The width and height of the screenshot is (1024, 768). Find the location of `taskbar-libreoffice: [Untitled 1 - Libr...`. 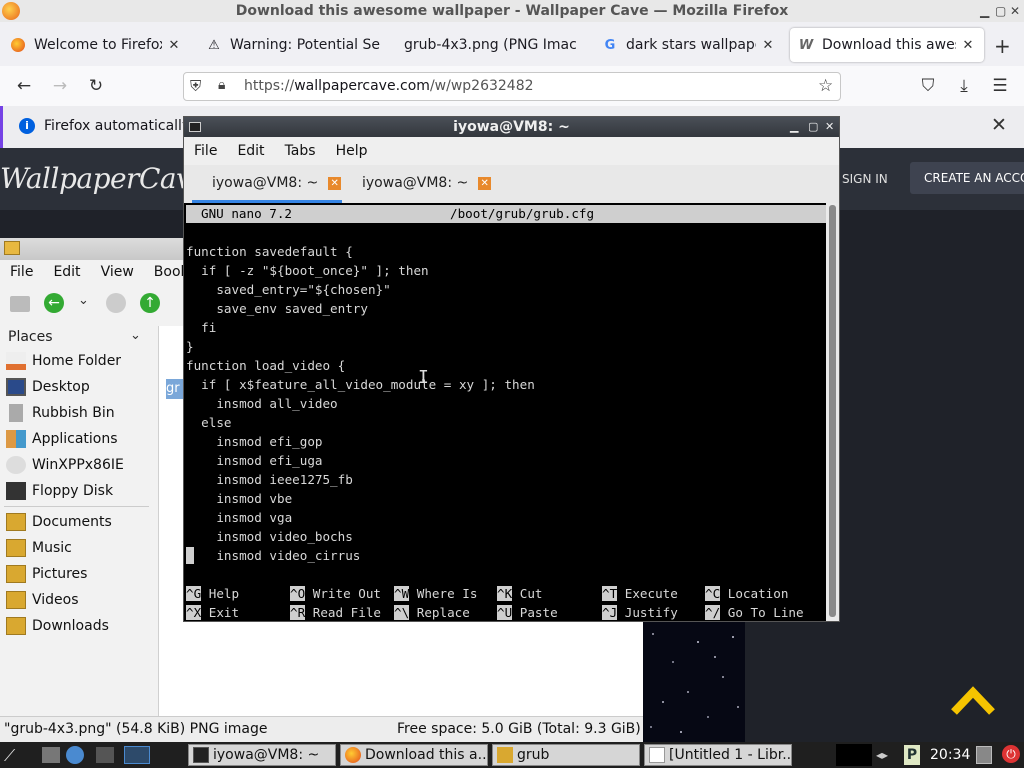

taskbar-libreoffice: [Untitled 1 - Libr... is located at coordinates (718, 755).